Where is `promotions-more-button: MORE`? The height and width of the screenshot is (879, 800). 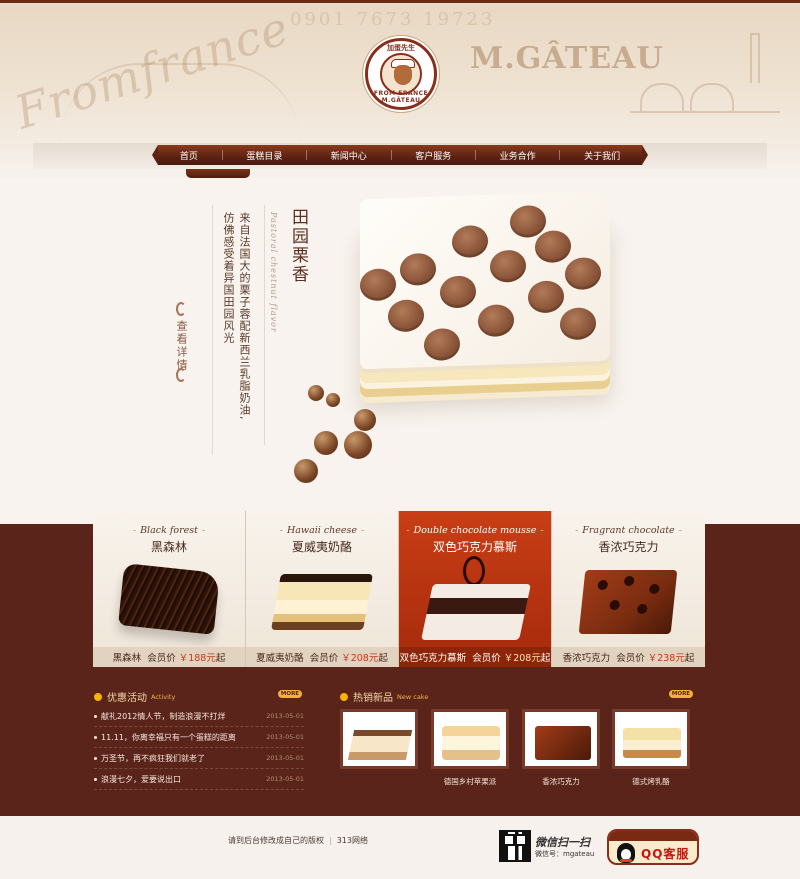
promotions-more-button: MORE is located at coordinates (290, 694).